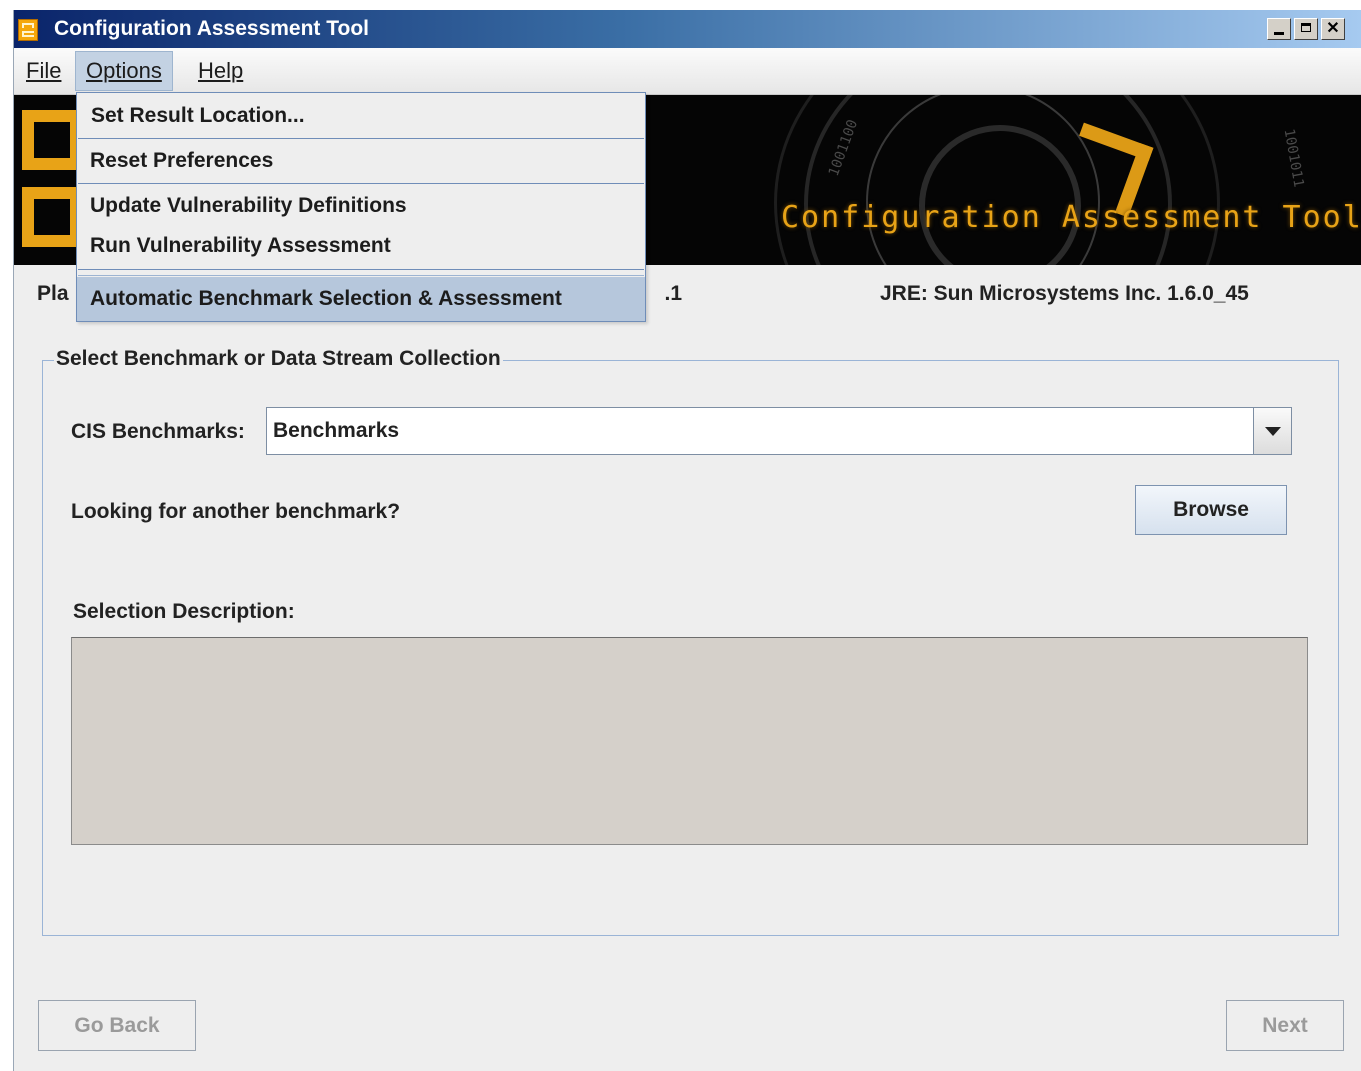 Image resolution: width=1361 pixels, height=1071 pixels. I want to click on title-bar: Configuration Assessment Tool ✕, so click(687, 29).